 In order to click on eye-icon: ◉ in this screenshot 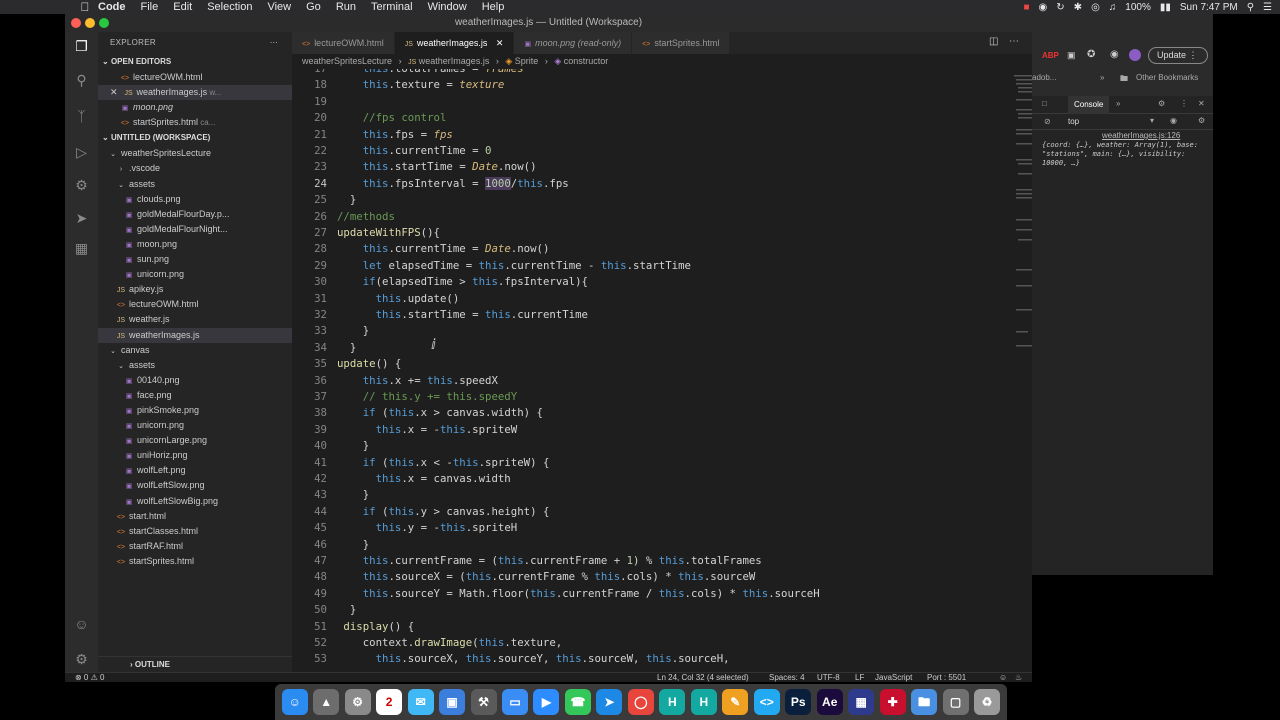, I will do `click(1173, 120)`.